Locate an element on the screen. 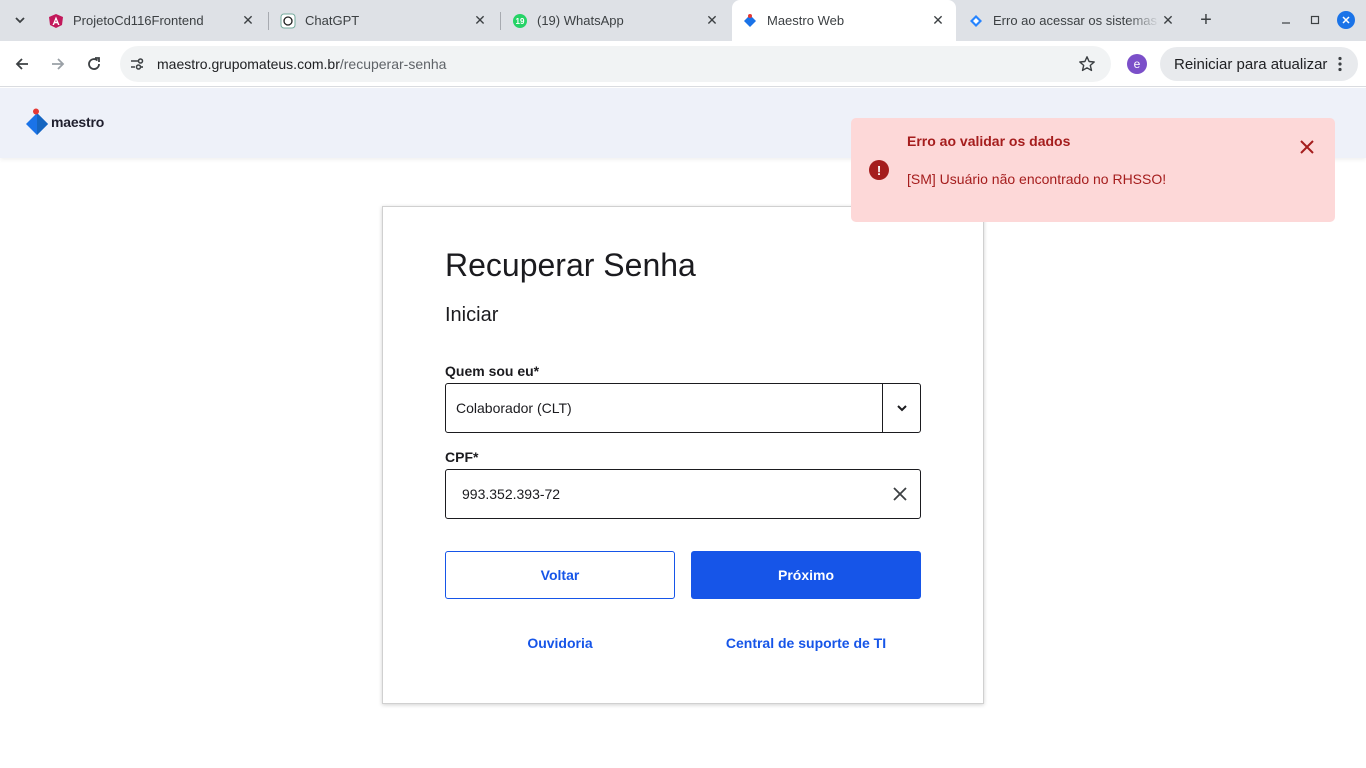 This screenshot has width=1366, height=768. toast-message: [SM] Usuário não encontrado no RHSSO! is located at coordinates (1037, 179).